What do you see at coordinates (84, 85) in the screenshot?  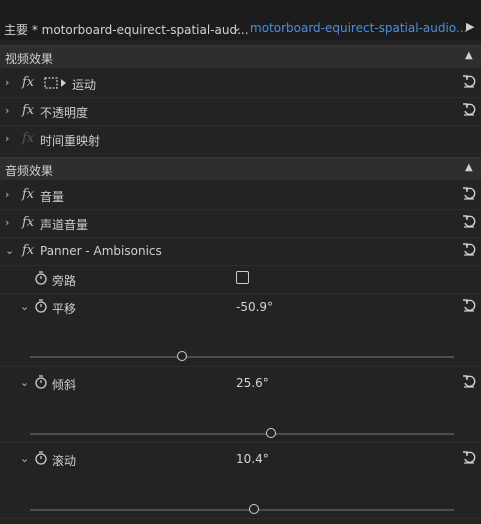 I see `effect-label-motion: 运动` at bounding box center [84, 85].